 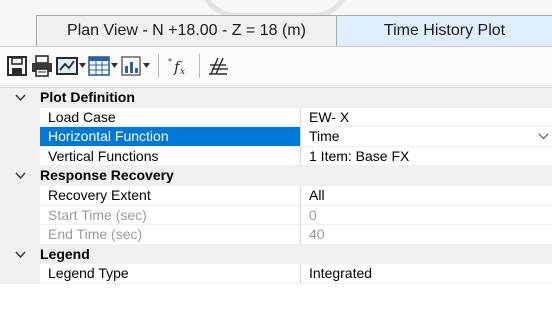 I want to click on property-row-recovery-extent: Recovery Extent All, so click(x=276, y=195).